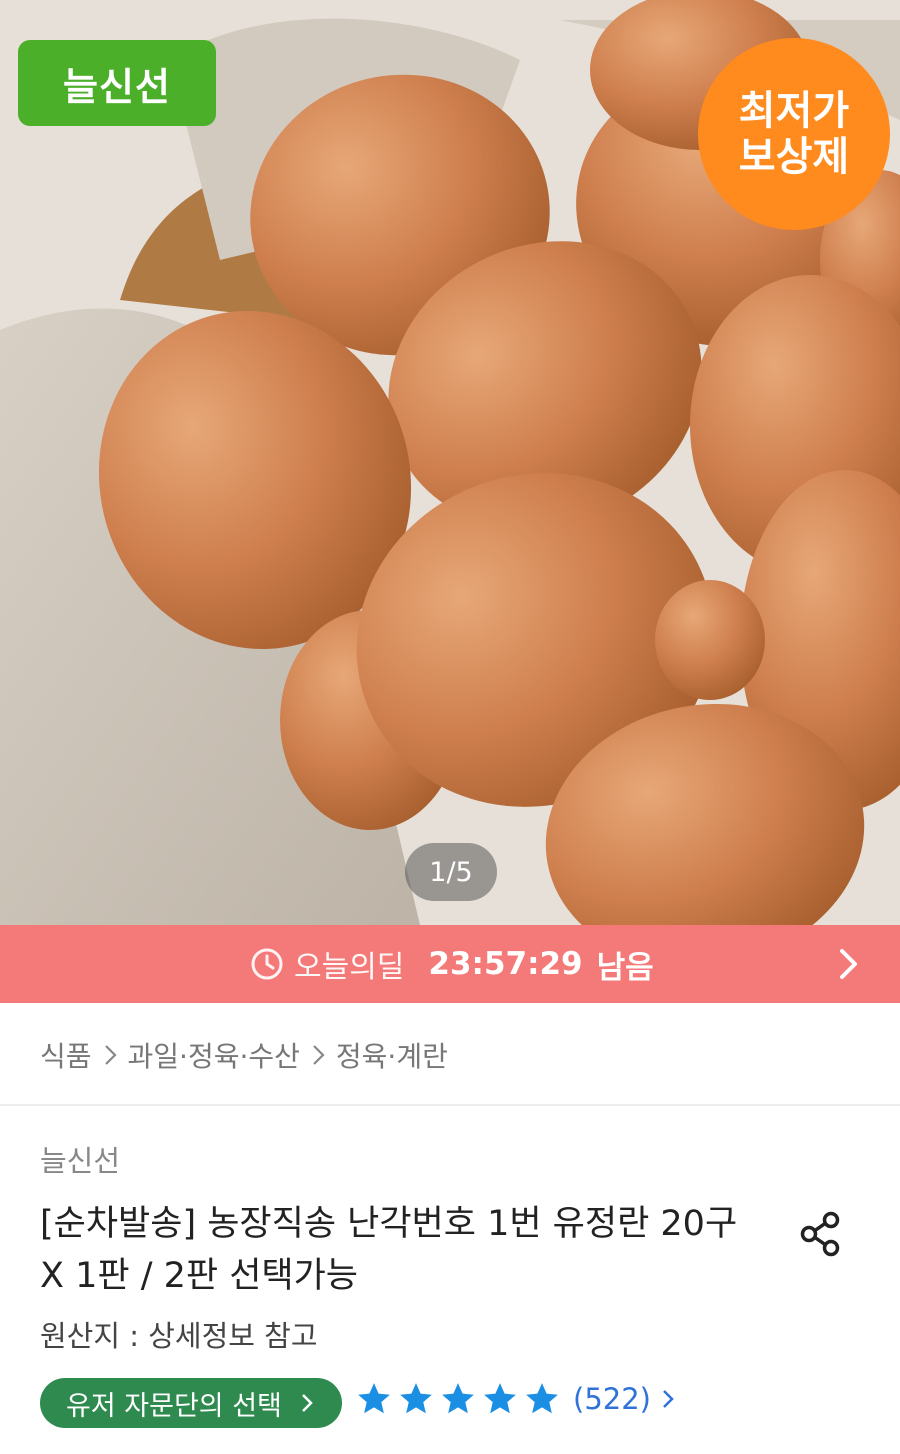 The image size is (900, 1454). Describe the element at coordinates (821, 1234) in the screenshot. I see `share-icon` at that location.